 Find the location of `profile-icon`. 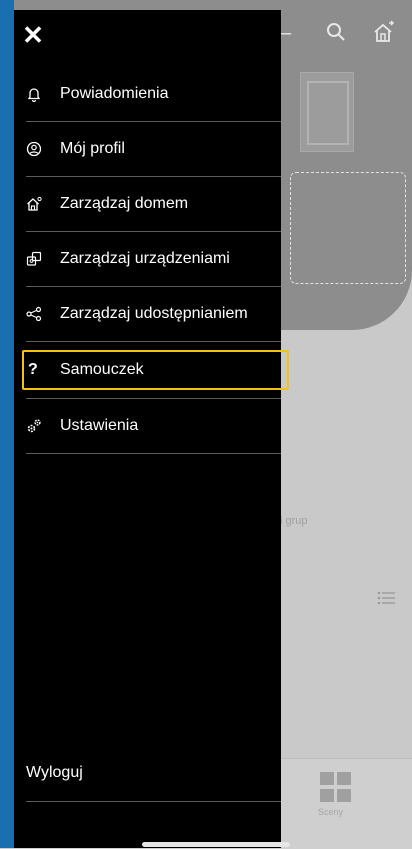

profile-icon is located at coordinates (43, 149).